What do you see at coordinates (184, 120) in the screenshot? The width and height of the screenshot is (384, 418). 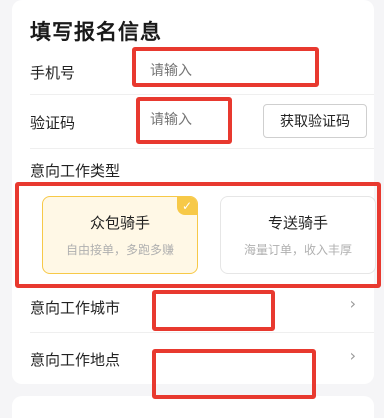 I see `highlight-box-code` at bounding box center [184, 120].